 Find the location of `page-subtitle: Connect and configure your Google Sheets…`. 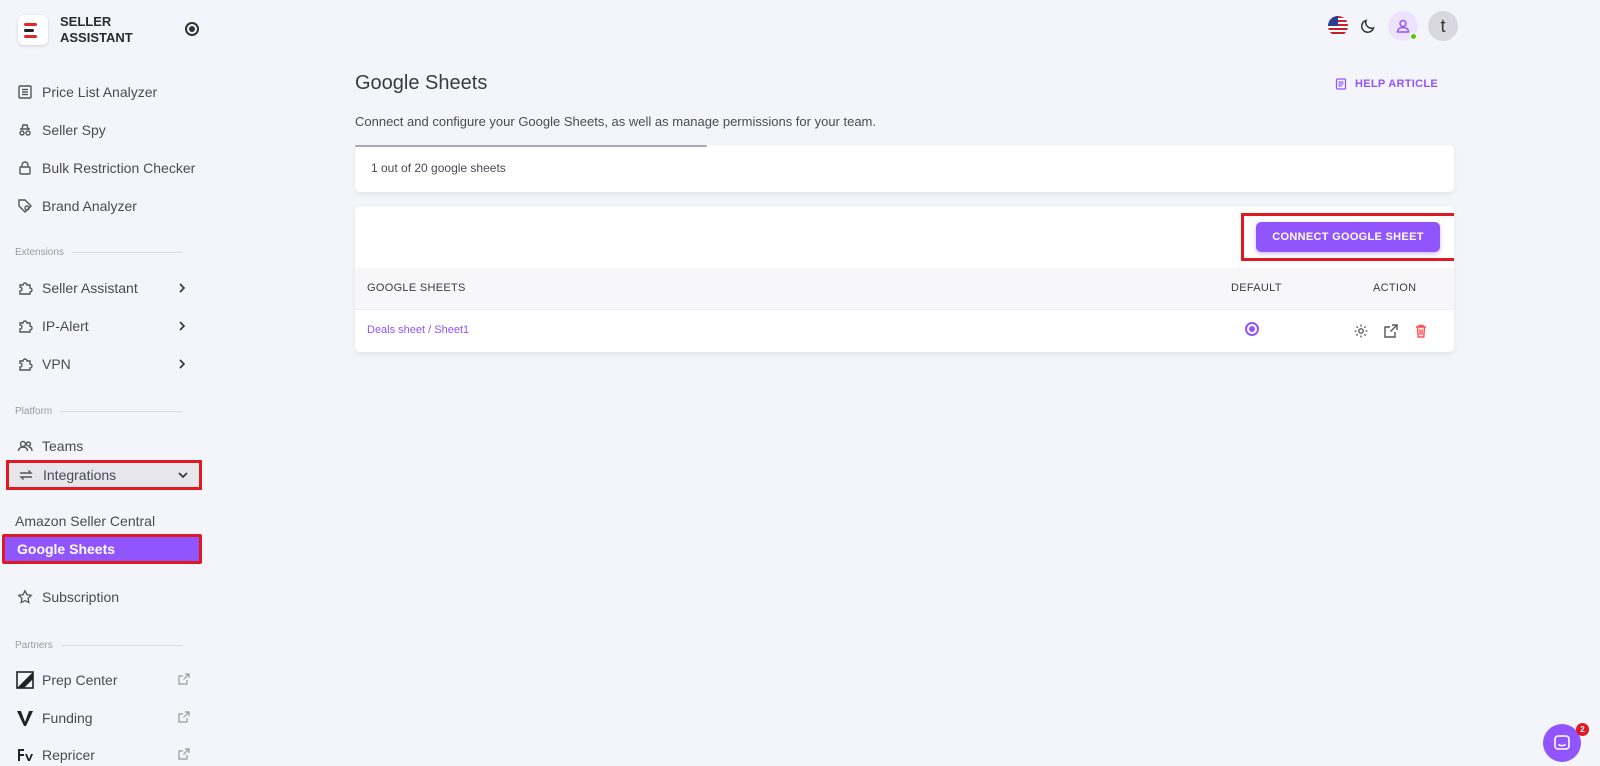

page-subtitle: Connect and configure your Google Sheets… is located at coordinates (615, 121).